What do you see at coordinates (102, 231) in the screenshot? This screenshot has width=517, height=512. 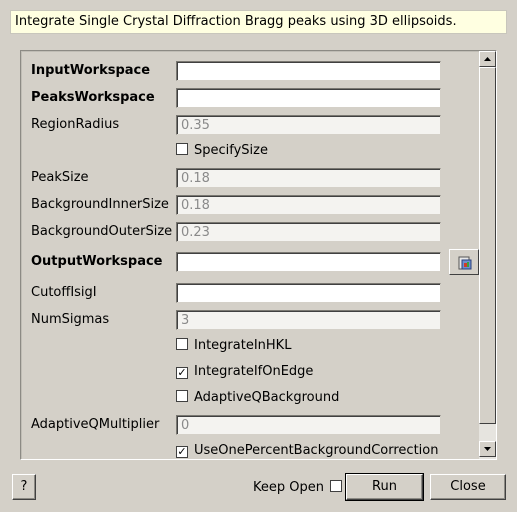 I see `background-outer-size-label: BackgroundOuterSize` at bounding box center [102, 231].